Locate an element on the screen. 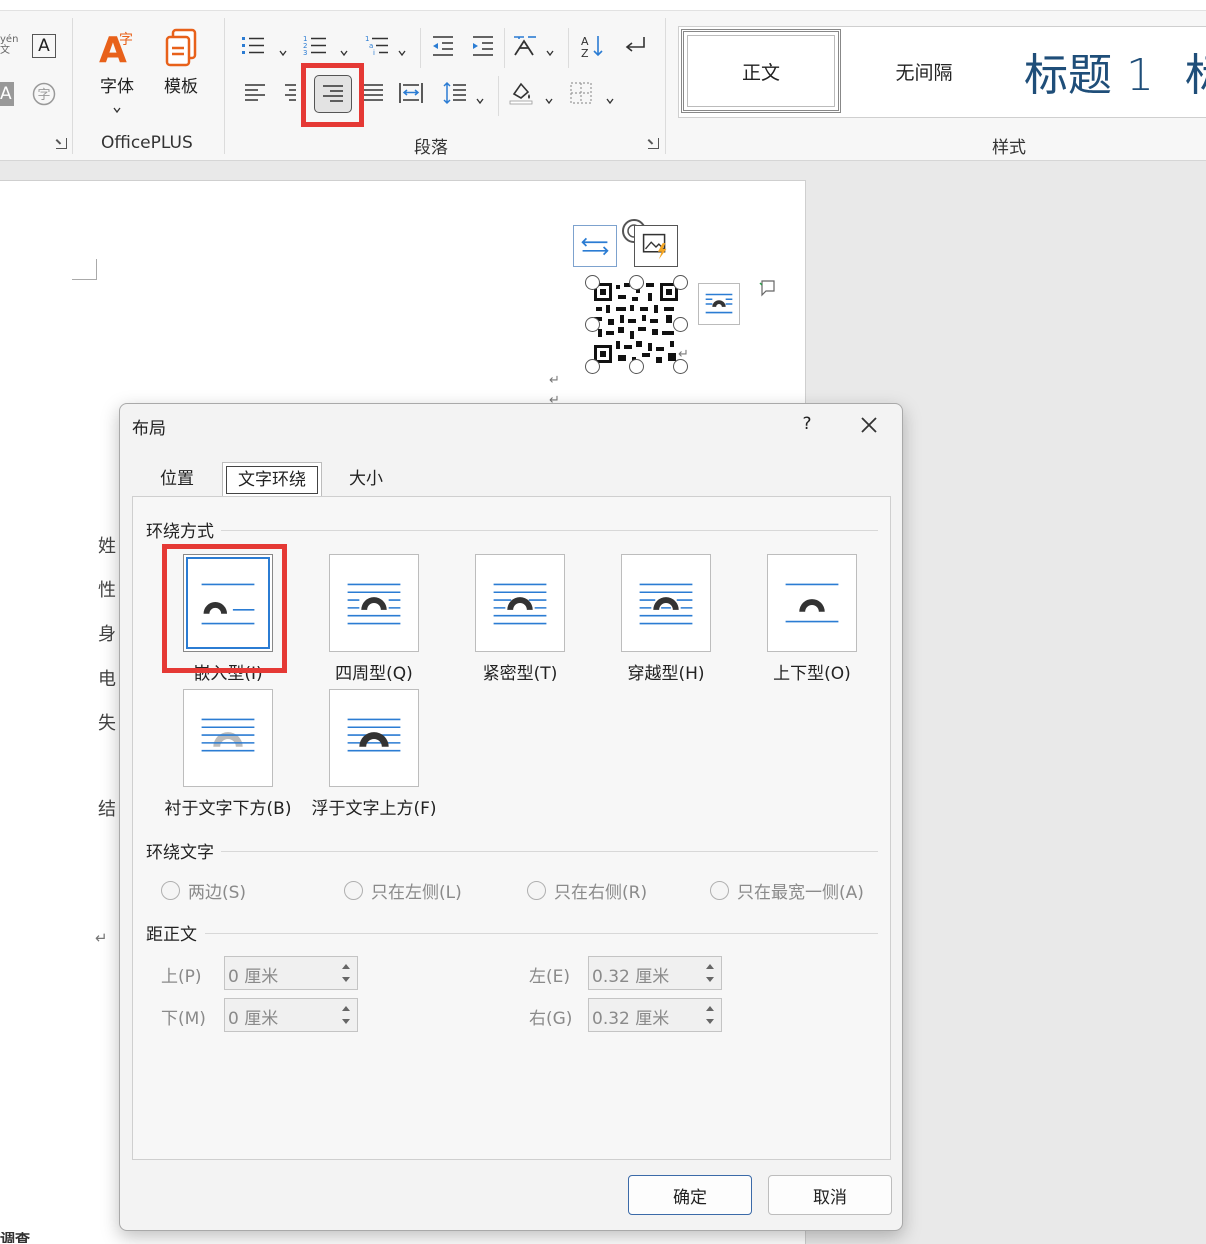 The height and width of the screenshot is (1244, 1206). doc-bottom-text: 调查 is located at coordinates (15, 1237).